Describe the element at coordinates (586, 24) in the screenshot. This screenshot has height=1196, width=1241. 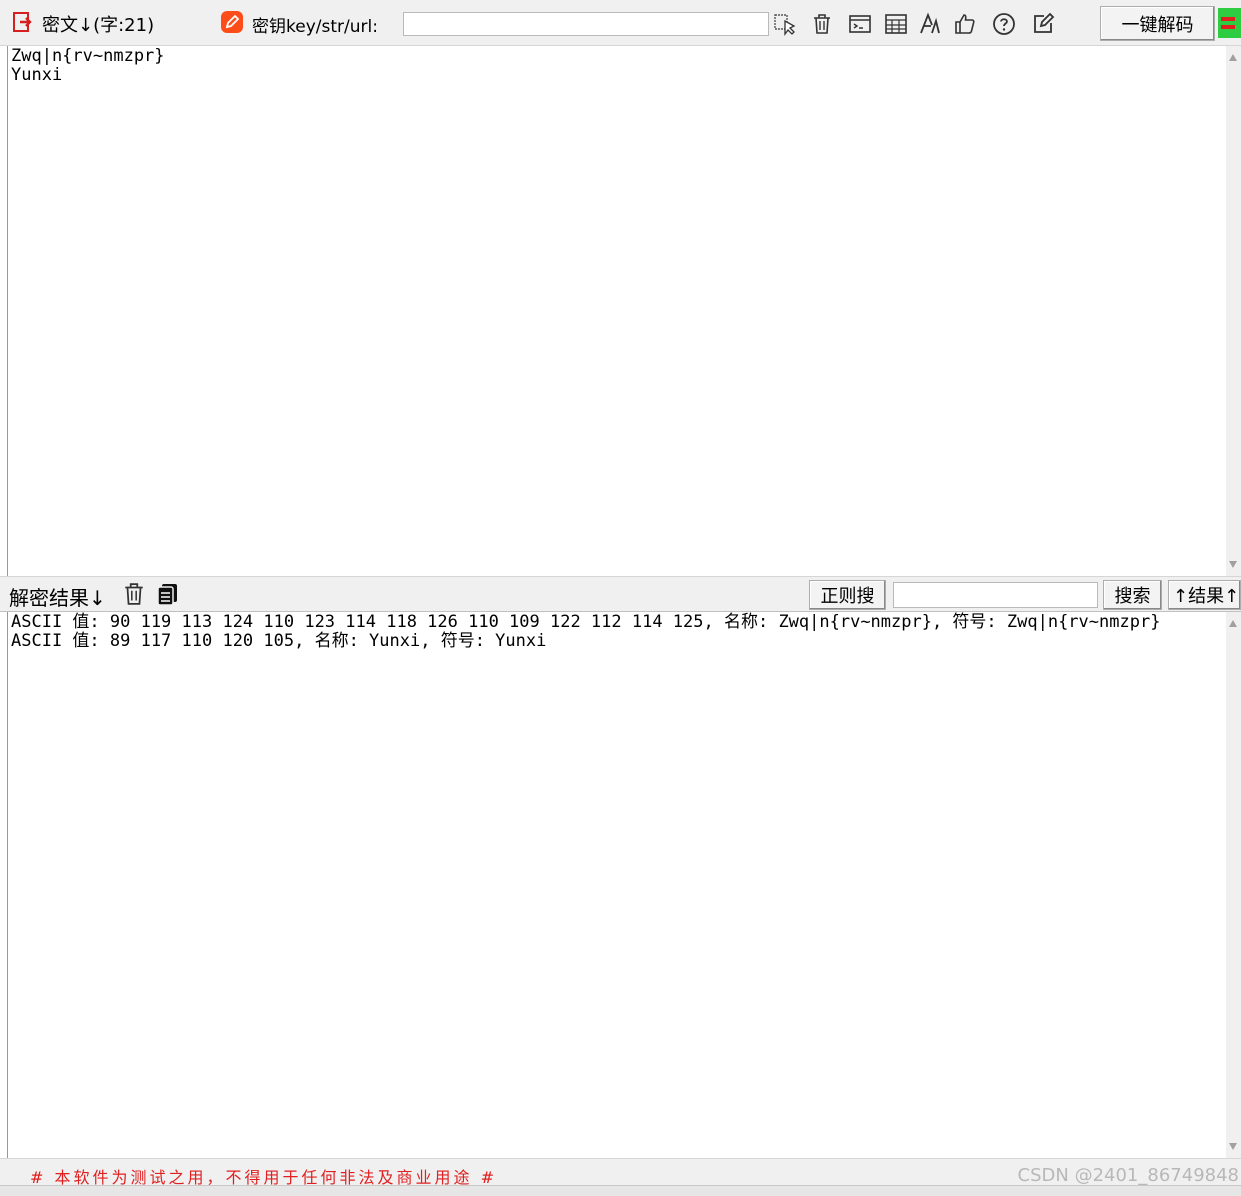
I see `key-input` at that location.